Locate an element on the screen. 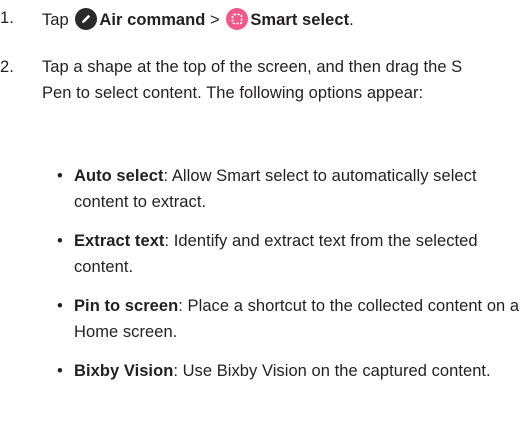 This screenshot has width=527, height=444. smart-select-icon is located at coordinates (237, 19).